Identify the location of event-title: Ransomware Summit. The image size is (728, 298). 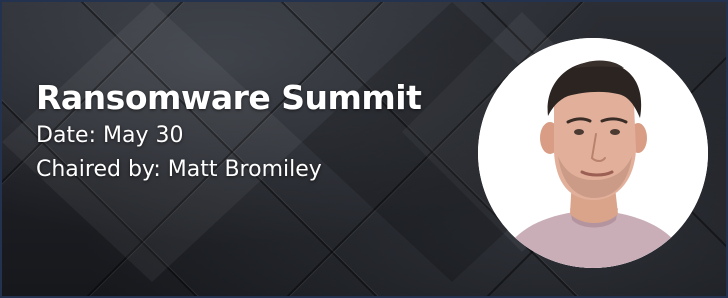
(229, 97).